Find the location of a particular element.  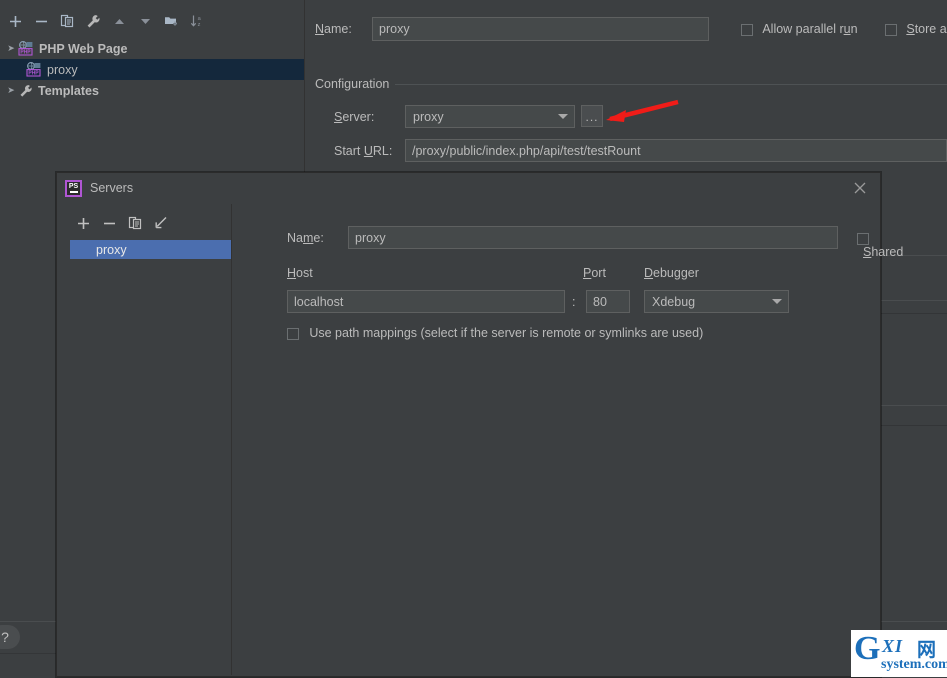

help-button-label: ? is located at coordinates (5, 637).